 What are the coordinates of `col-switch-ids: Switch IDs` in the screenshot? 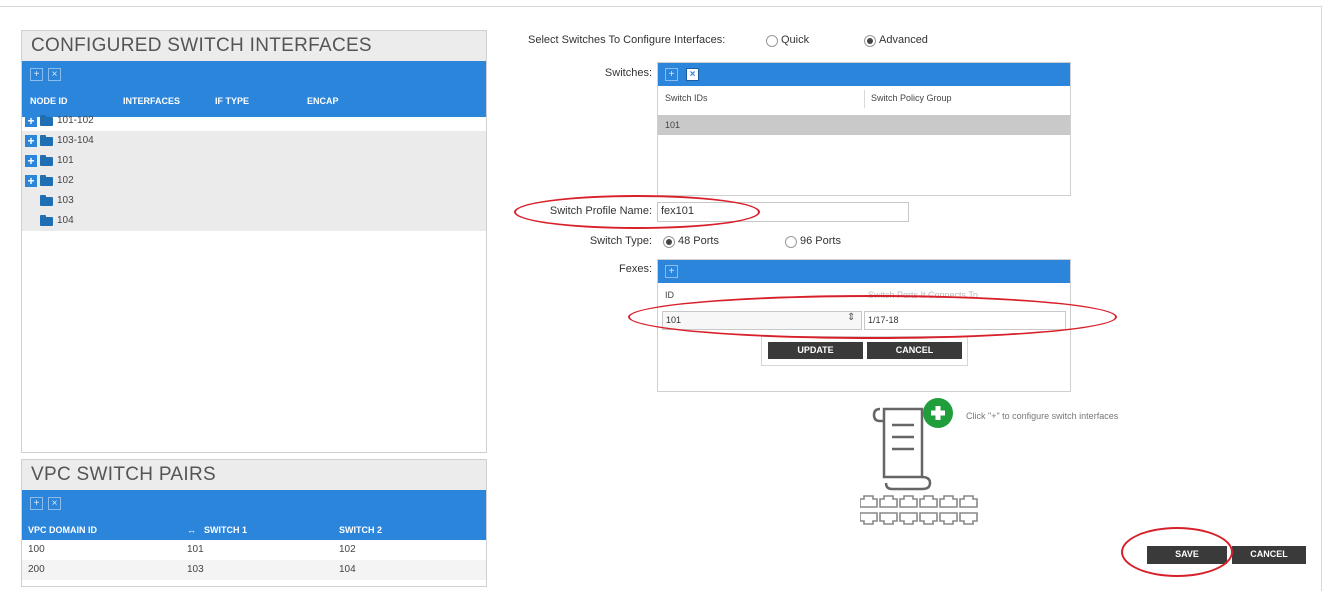 It's located at (686, 98).